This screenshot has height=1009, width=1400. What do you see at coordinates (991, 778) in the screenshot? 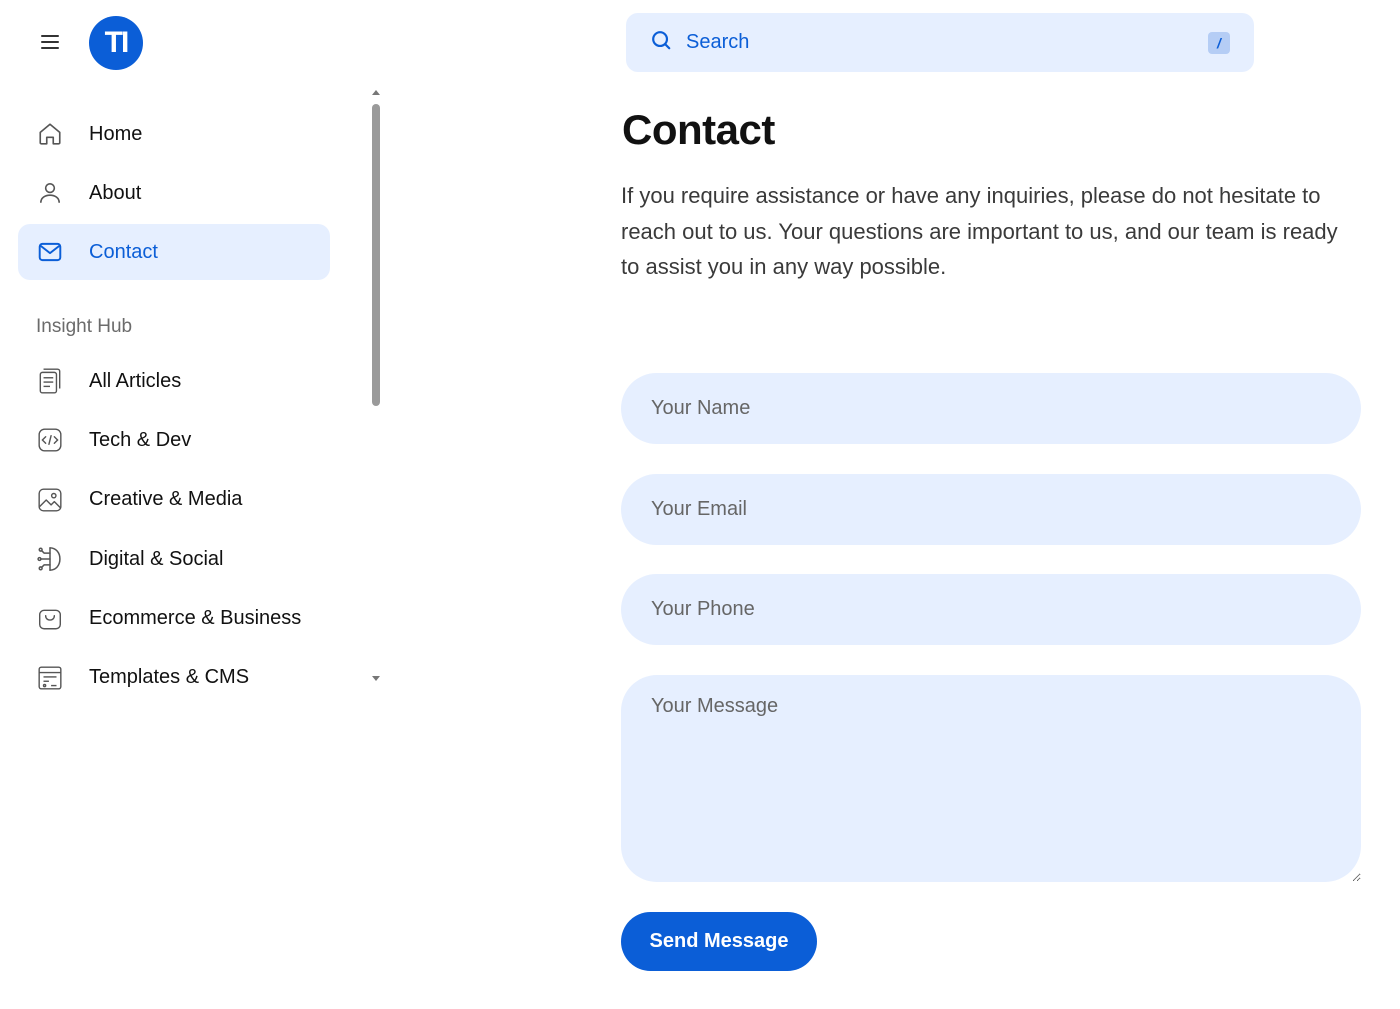
I see `message-field` at bounding box center [991, 778].